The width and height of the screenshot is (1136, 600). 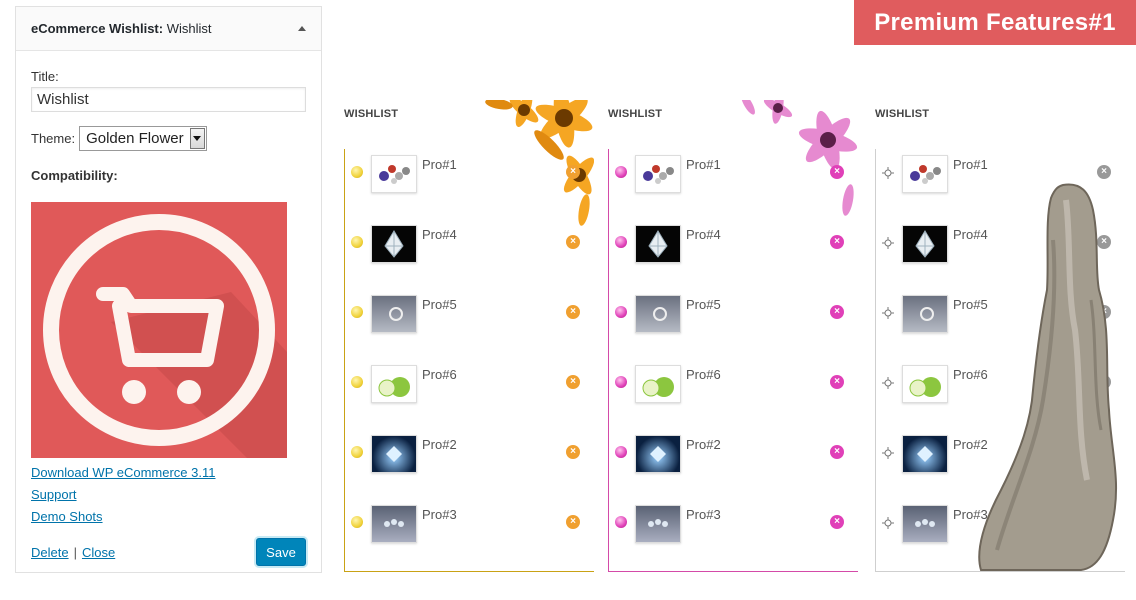 I want to click on save-button: Save, so click(x=281, y=552).